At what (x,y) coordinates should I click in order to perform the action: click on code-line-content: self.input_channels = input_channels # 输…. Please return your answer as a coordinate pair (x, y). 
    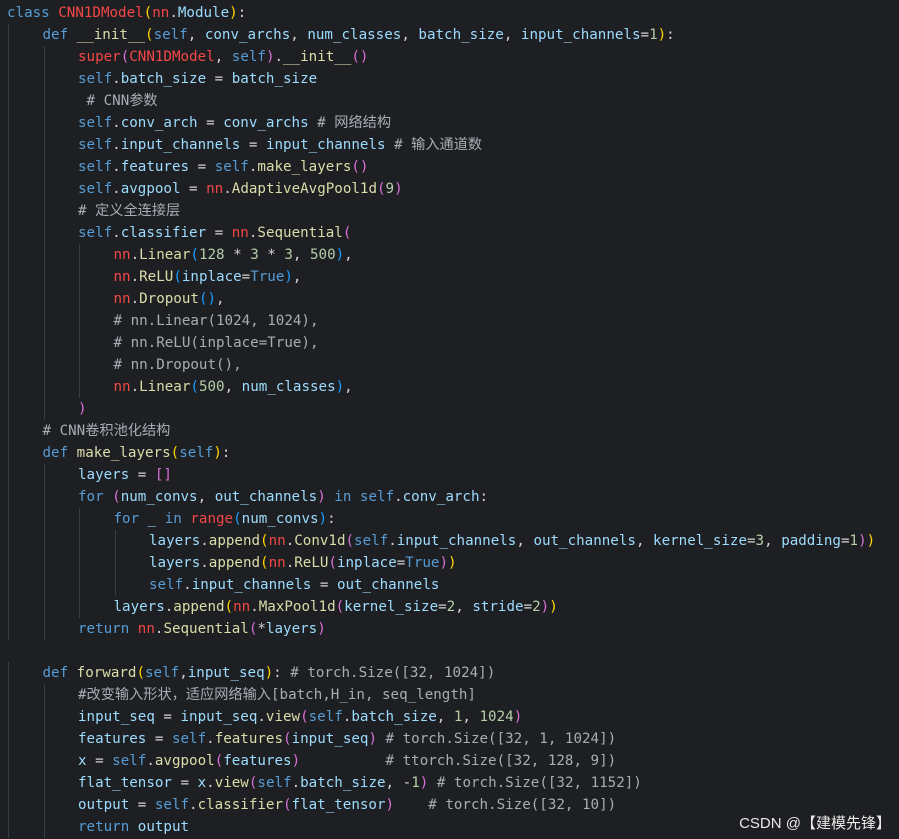
    Looking at the image, I should click on (280, 145).